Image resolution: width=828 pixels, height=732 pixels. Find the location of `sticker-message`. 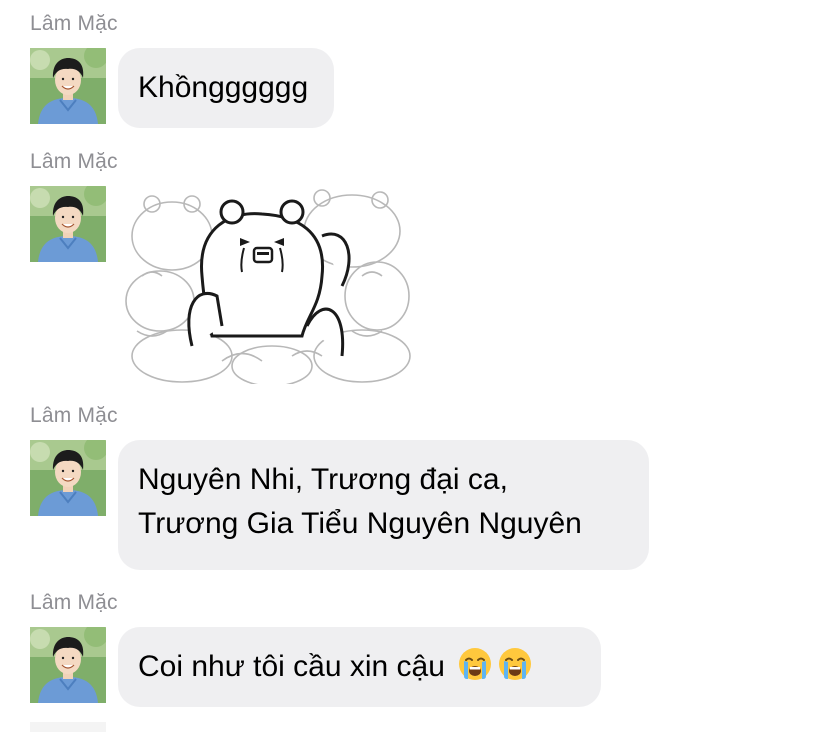

sticker-message is located at coordinates (267, 286).